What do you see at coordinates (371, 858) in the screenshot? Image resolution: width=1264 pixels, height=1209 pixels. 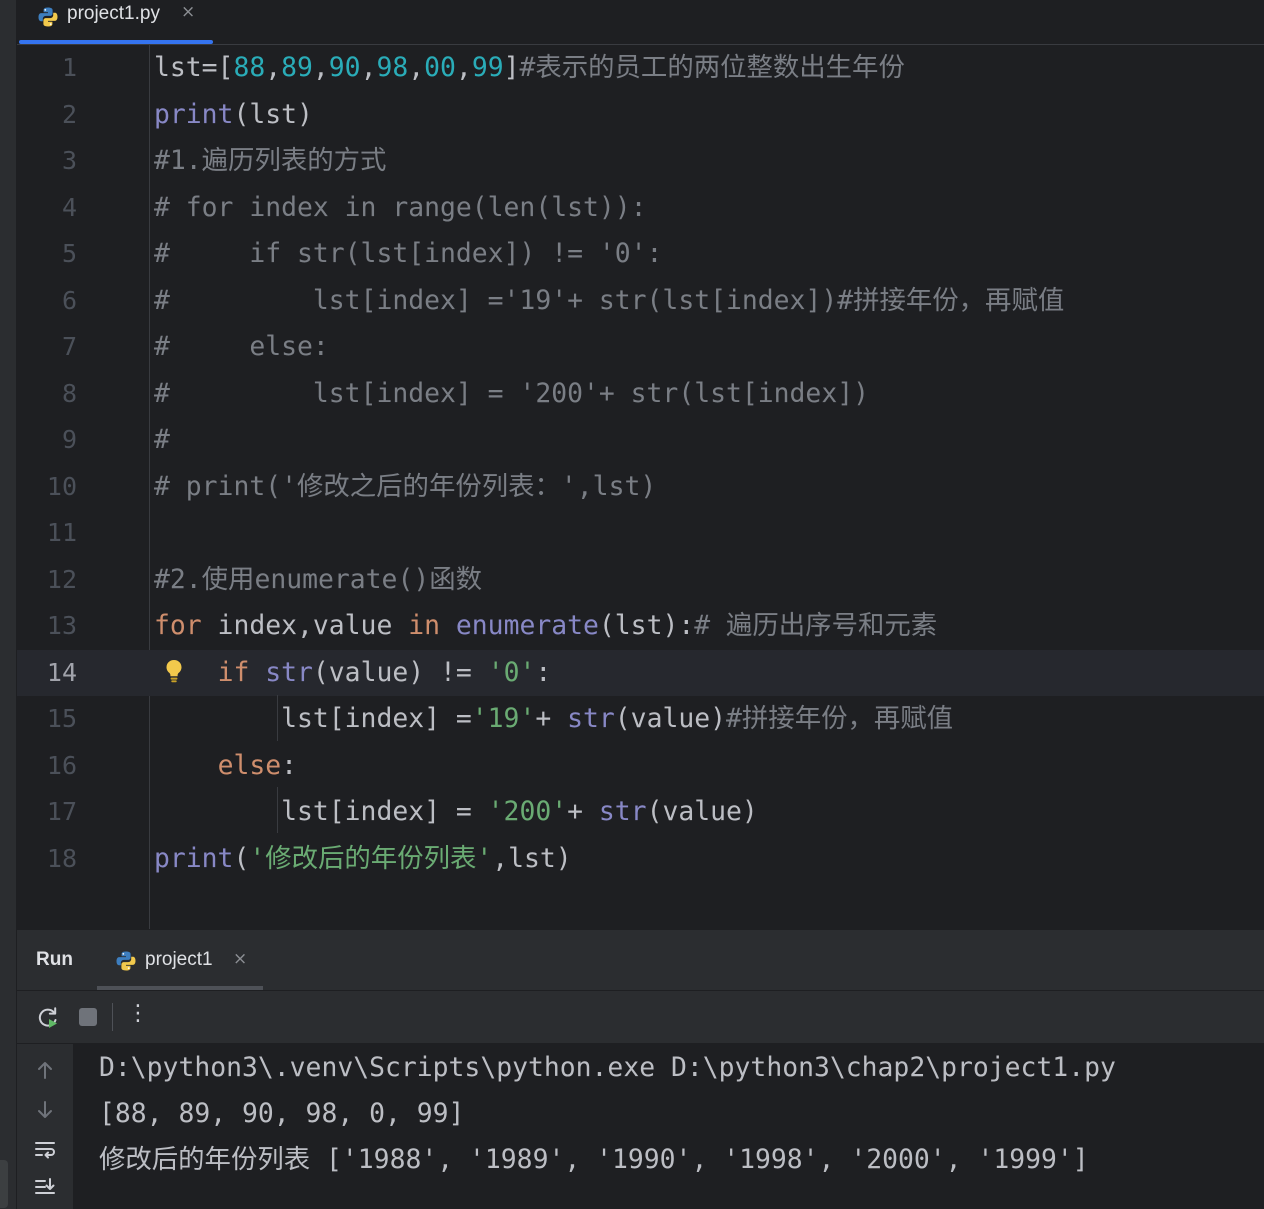 I see `code-token: '修改后的年份列表'` at bounding box center [371, 858].